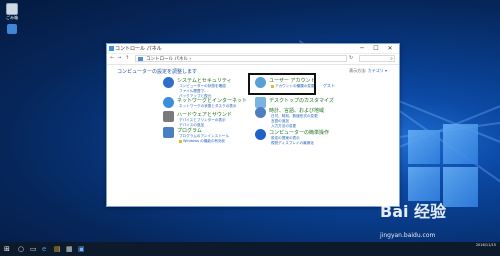  Describe the element at coordinates (81, 249) in the screenshot. I see `control-panel-taskbar-icon: ▣` at that location.